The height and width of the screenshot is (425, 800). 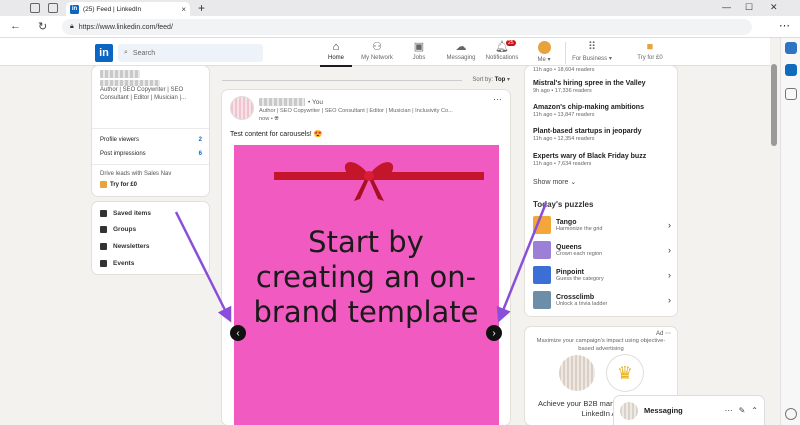 What do you see at coordinates (42, 26) in the screenshot?
I see `refresh-icon: ↻` at bounding box center [42, 26].